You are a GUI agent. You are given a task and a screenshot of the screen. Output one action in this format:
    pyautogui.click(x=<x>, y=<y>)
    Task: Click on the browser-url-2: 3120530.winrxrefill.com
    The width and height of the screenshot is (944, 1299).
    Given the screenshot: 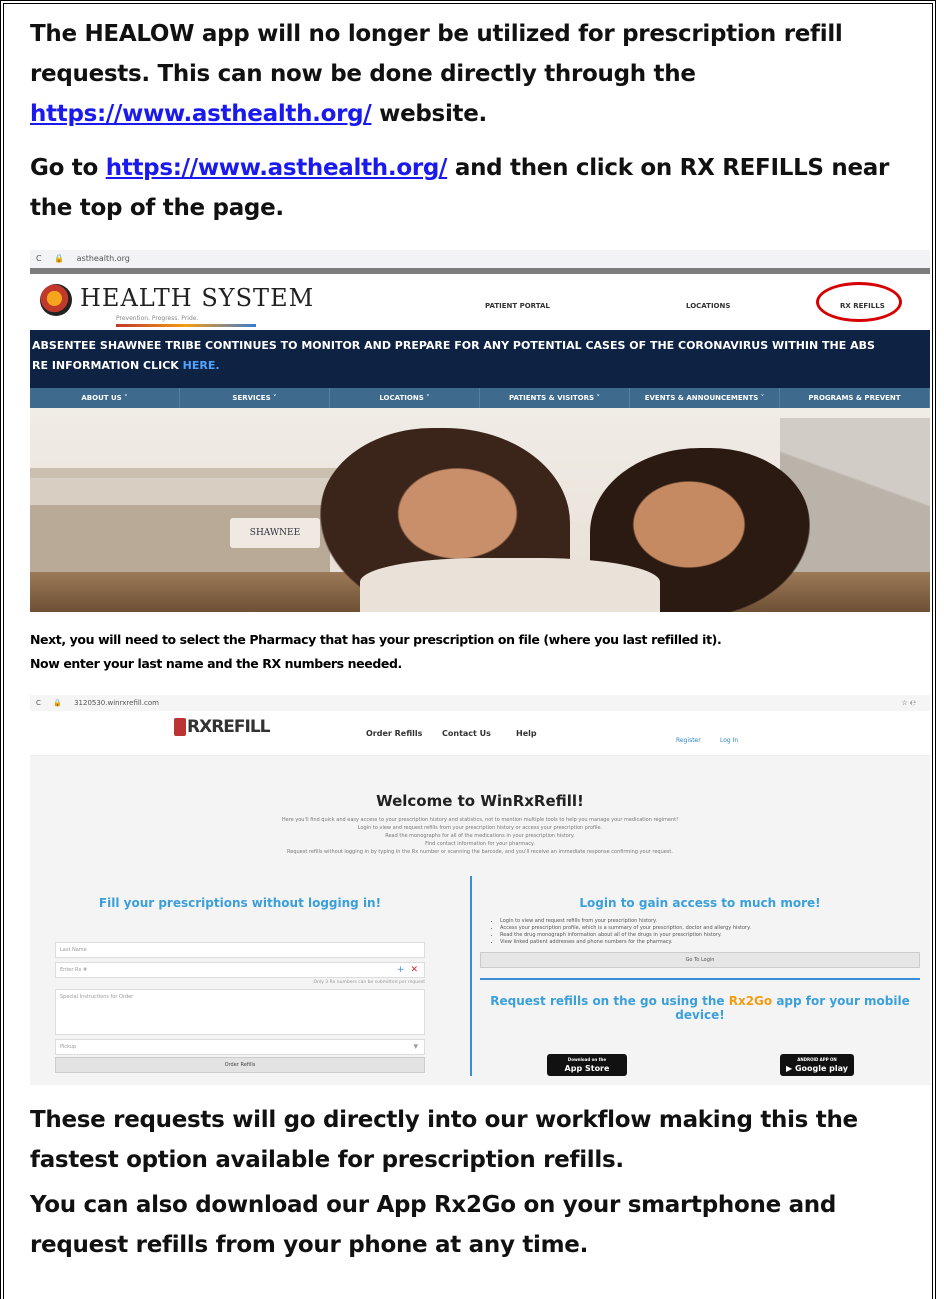 What is the action you would take?
    pyautogui.click(x=116, y=703)
    